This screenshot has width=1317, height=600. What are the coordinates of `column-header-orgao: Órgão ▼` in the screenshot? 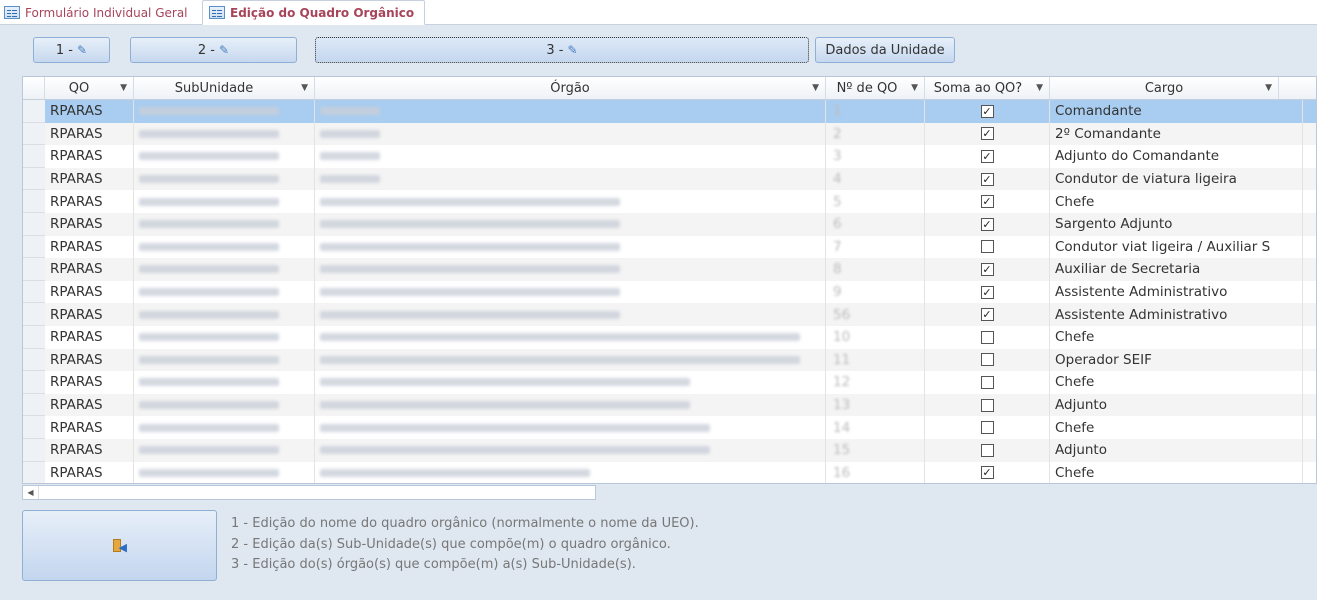 It's located at (570, 88).